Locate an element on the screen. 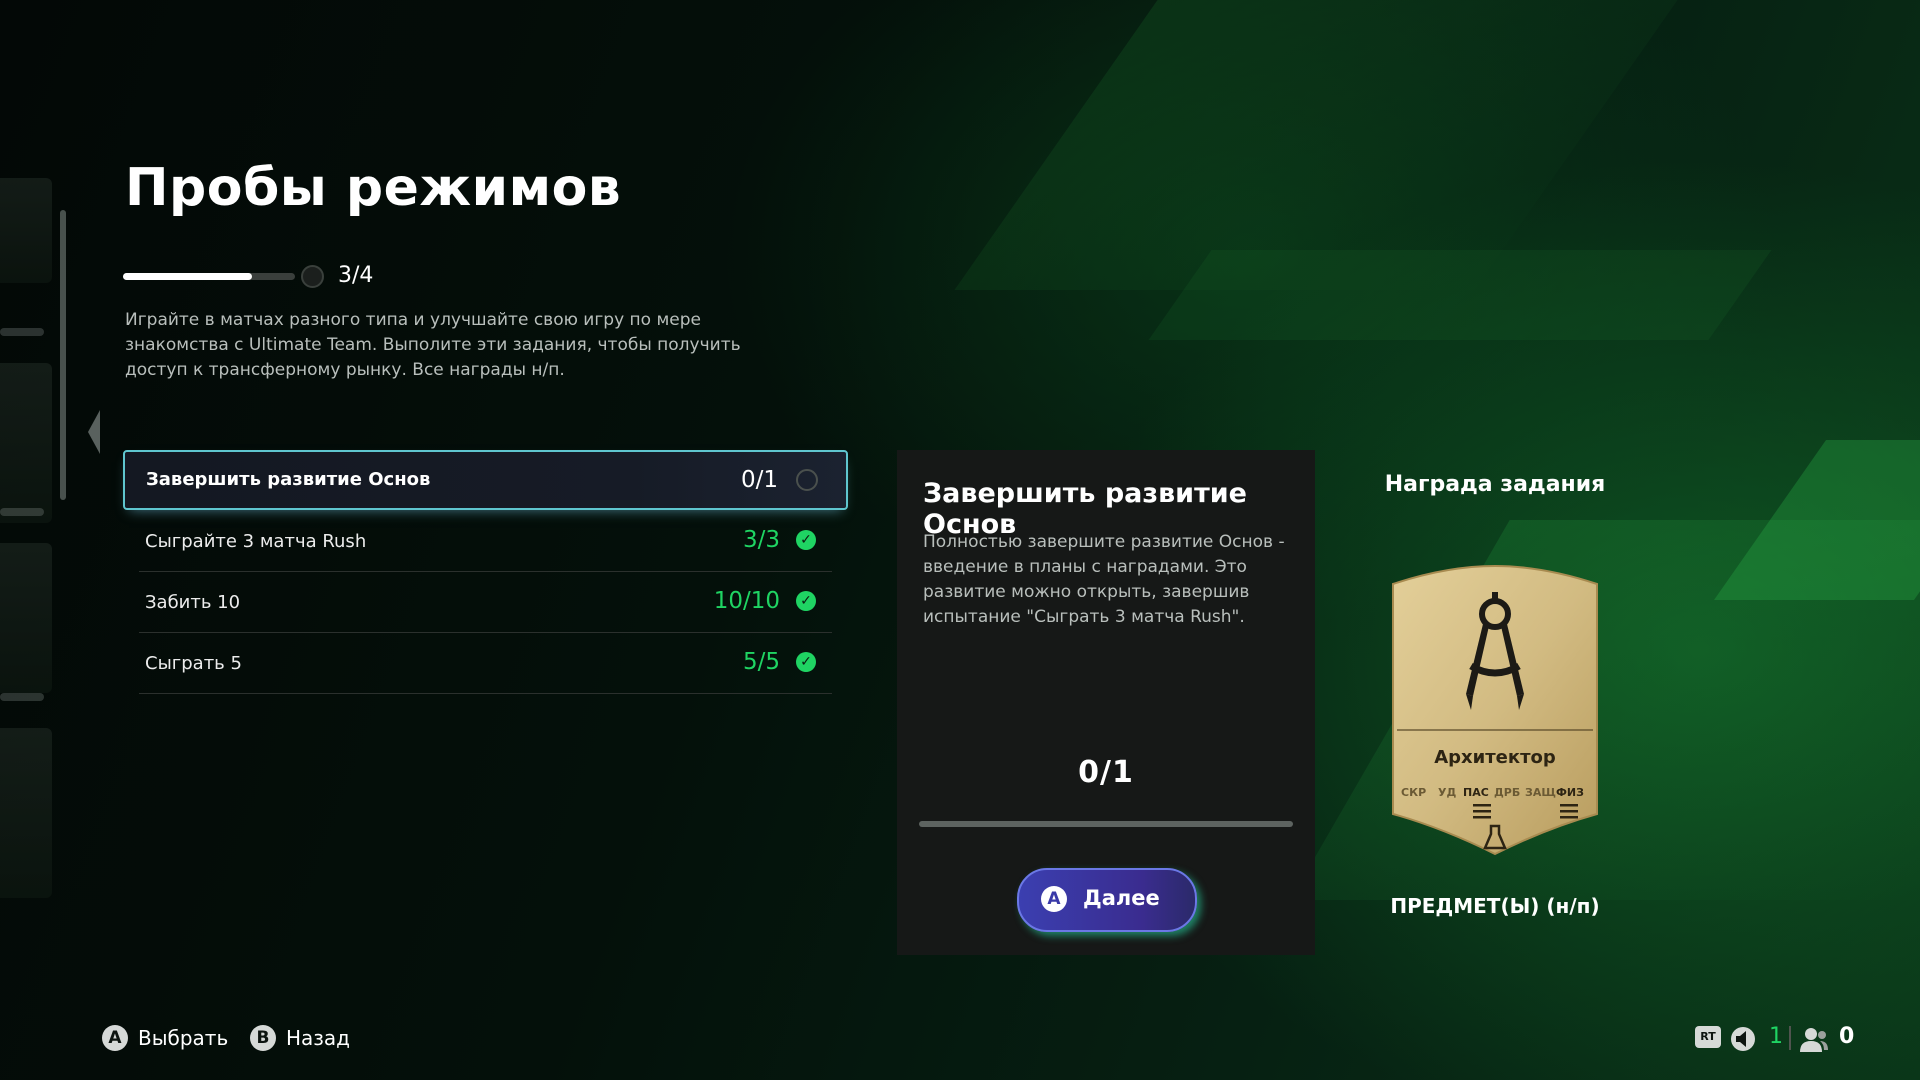 The width and height of the screenshot is (1920, 1080). progress-track is located at coordinates (209, 276).